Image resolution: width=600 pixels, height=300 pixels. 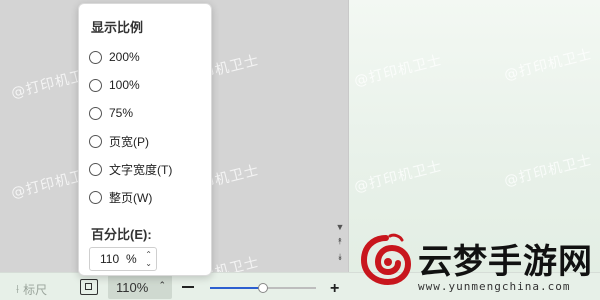 What do you see at coordinates (124, 57) in the screenshot?
I see `option-label: 200%` at bounding box center [124, 57].